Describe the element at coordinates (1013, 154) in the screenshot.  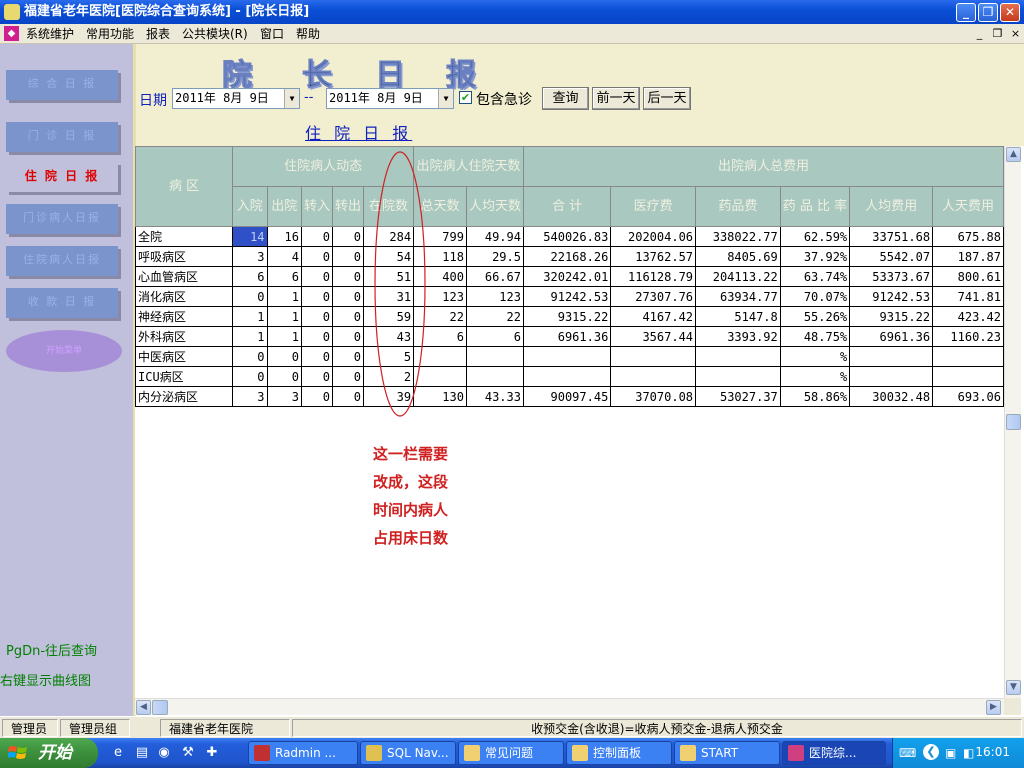
I see `scroll-up-icon: ▲` at that location.